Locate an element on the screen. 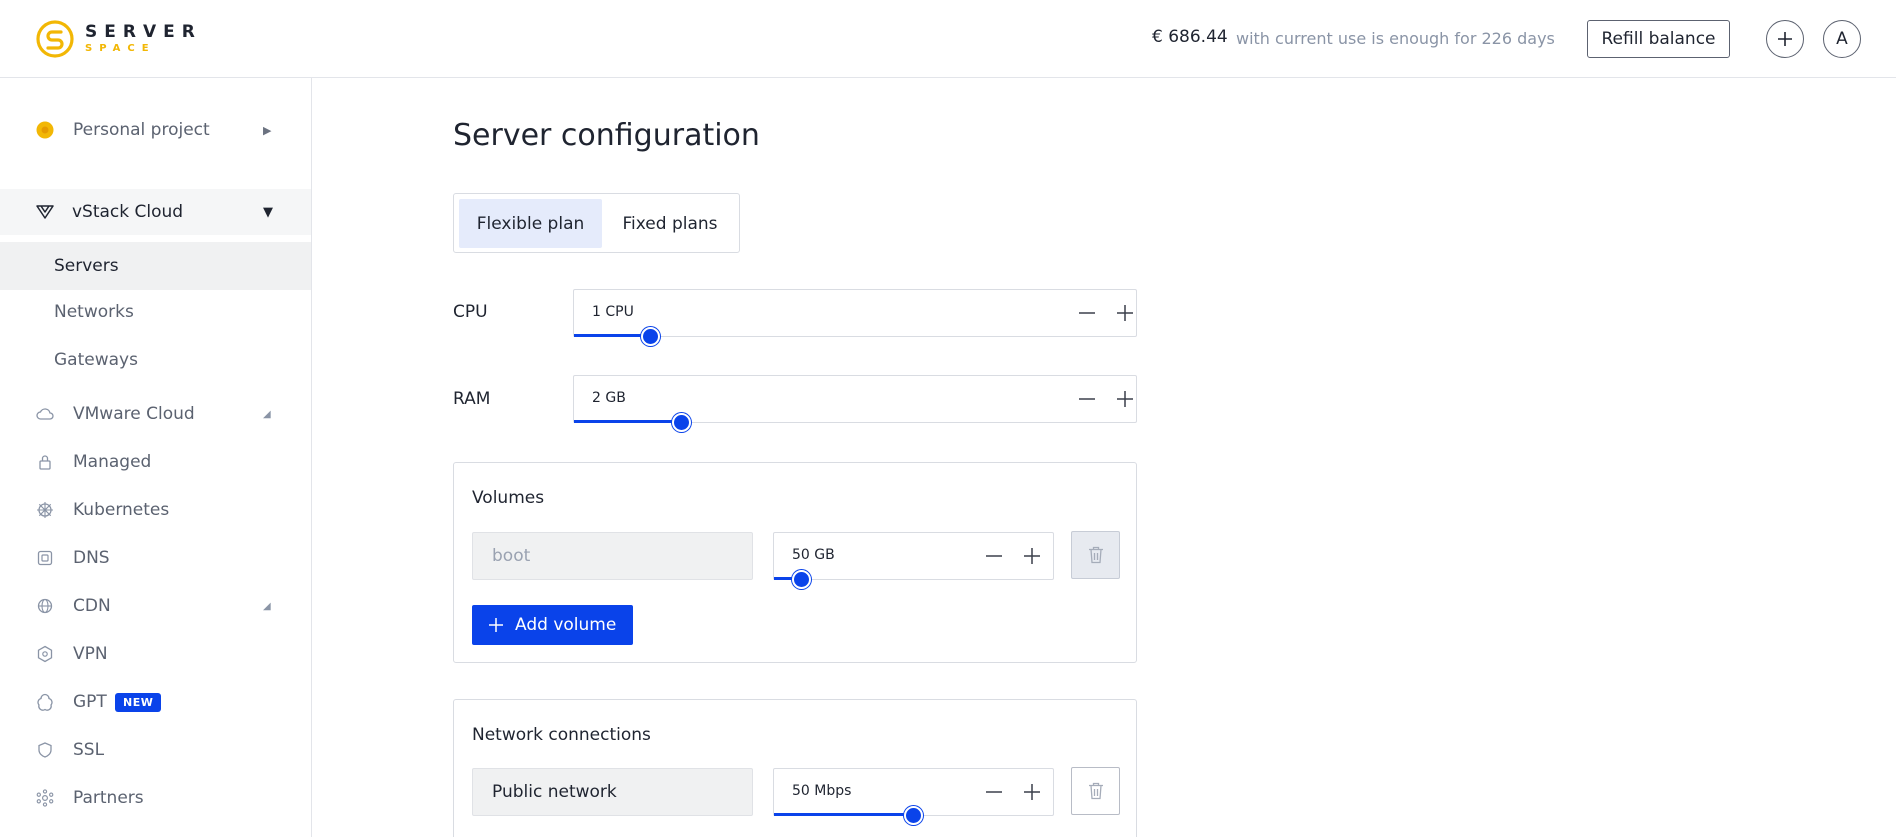 The image size is (1896, 837). volume-decrease-button is located at coordinates (994, 556).